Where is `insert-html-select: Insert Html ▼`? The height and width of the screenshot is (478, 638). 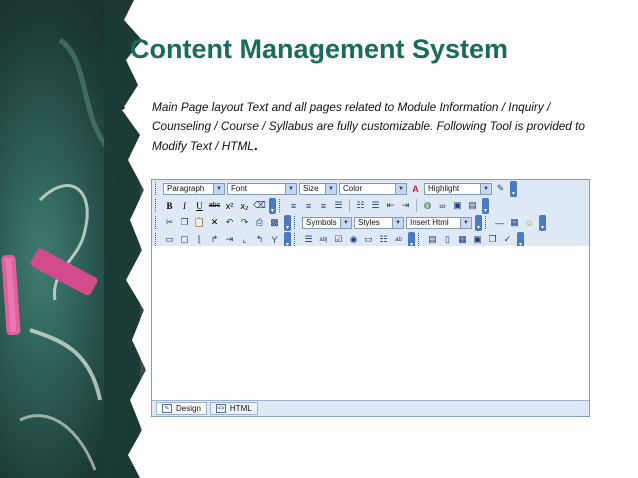 insert-html-select: Insert Html ▼ is located at coordinates (439, 222).